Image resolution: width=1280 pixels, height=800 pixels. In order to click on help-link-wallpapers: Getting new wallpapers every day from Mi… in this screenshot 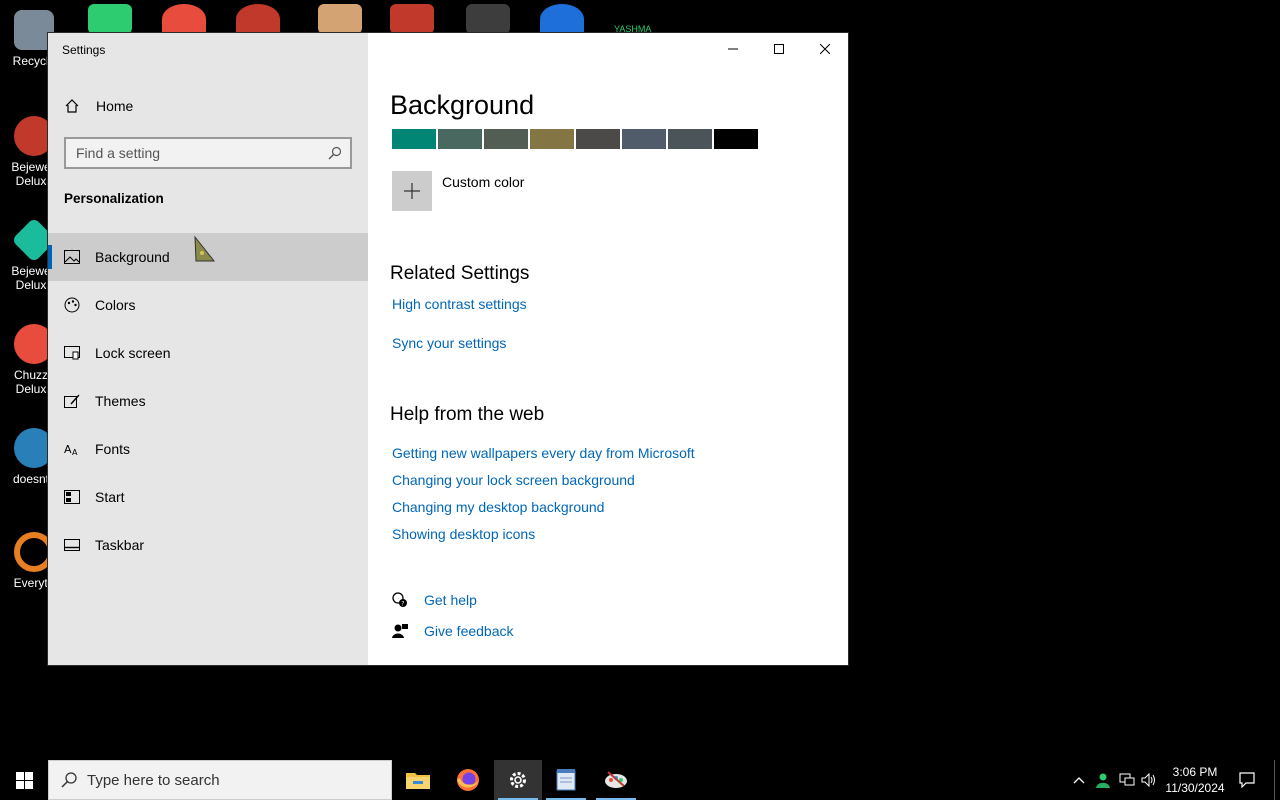, I will do `click(543, 453)`.